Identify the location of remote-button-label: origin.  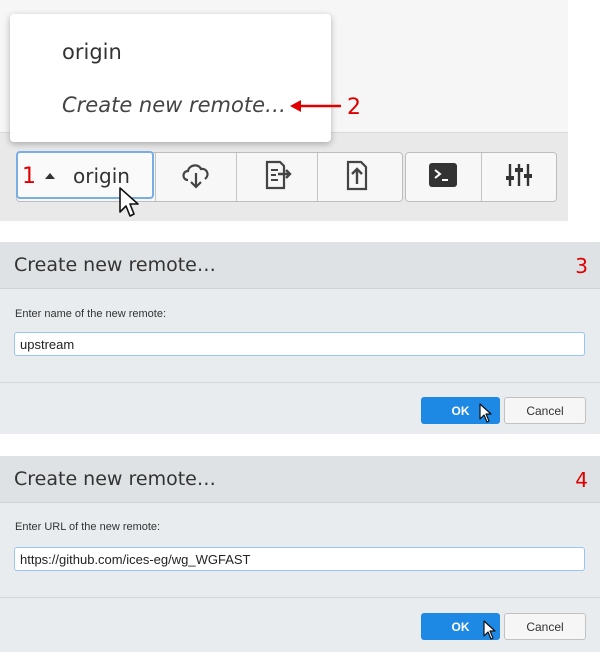
(101, 176).